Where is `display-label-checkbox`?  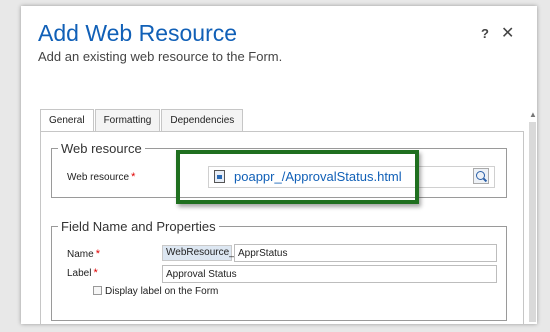 display-label-checkbox is located at coordinates (97, 290).